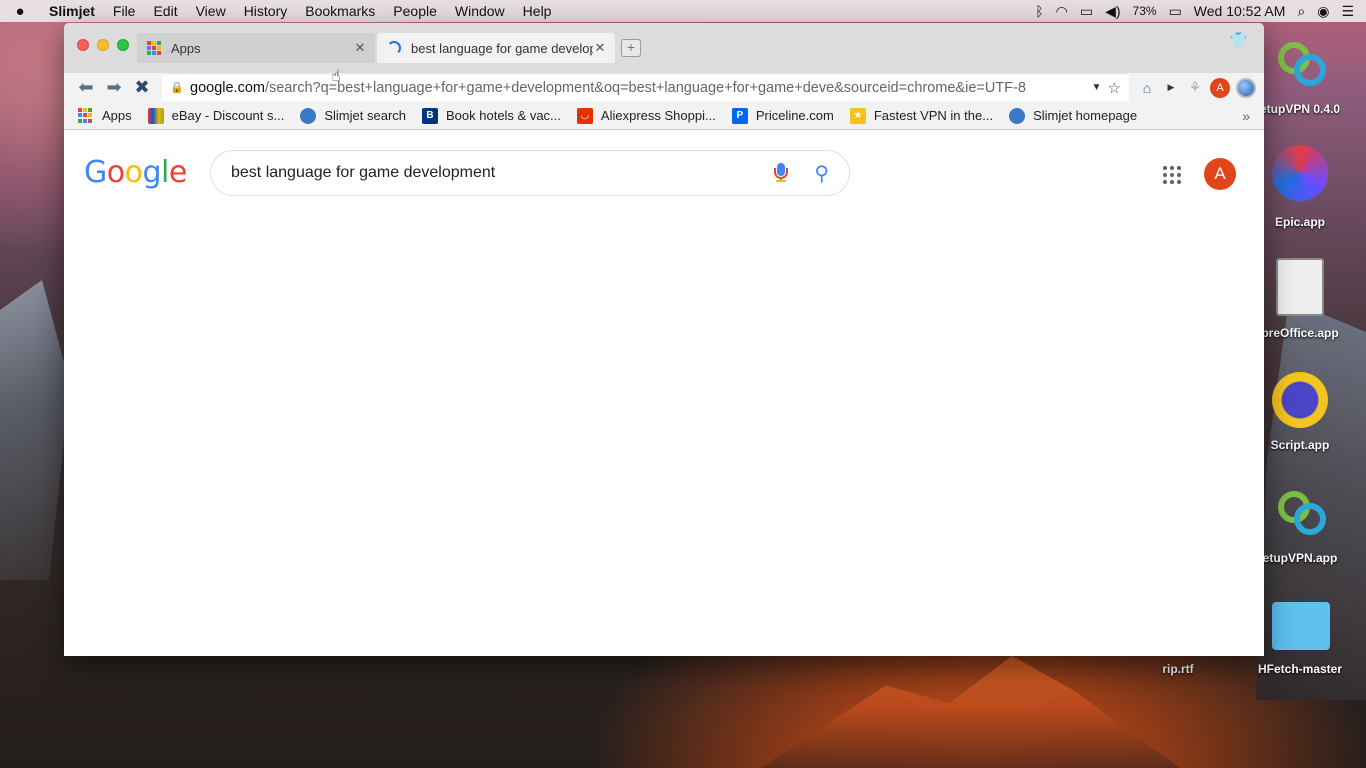  Describe the element at coordinates (631, 48) in the screenshot. I see `new-tab-button: +` at that location.